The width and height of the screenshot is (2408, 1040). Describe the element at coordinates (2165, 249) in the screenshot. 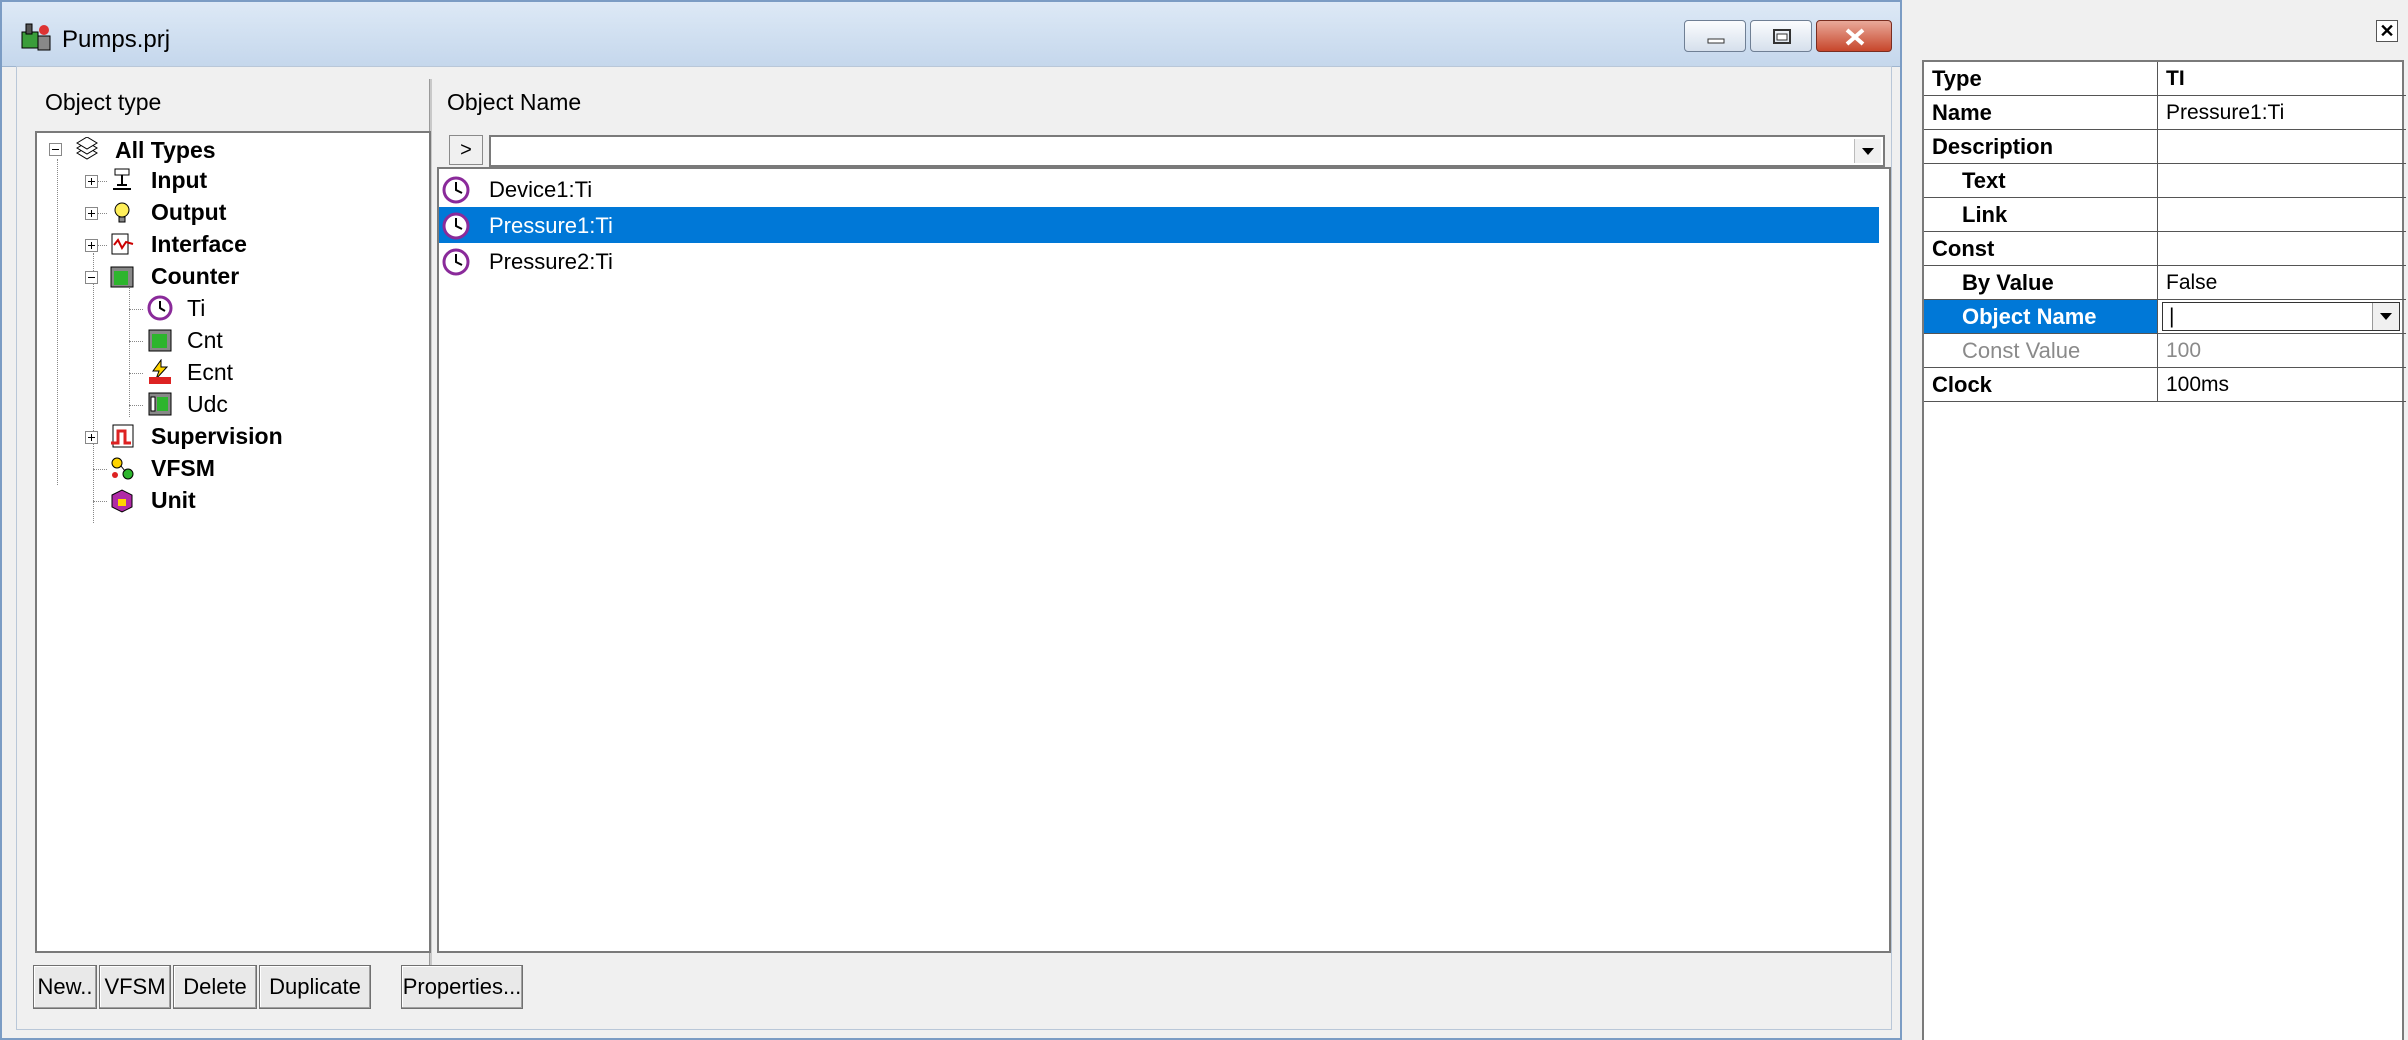

I see `property-row-const: Const` at that location.